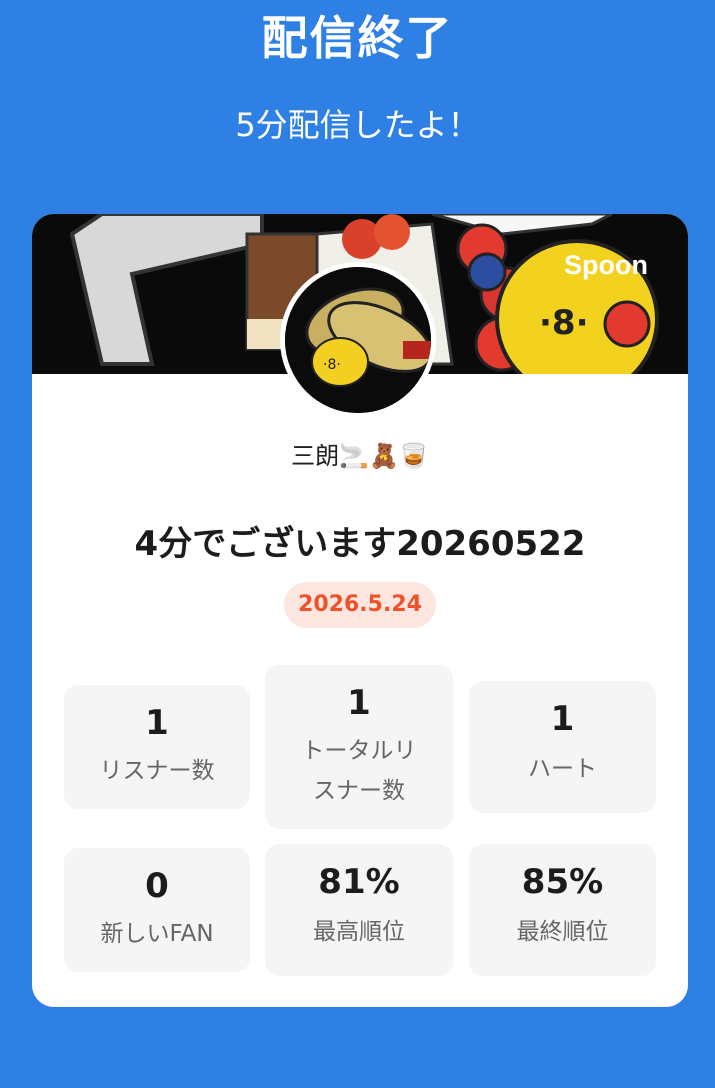  Describe the element at coordinates (357, 38) in the screenshot. I see `page-title: 配信終了` at that location.